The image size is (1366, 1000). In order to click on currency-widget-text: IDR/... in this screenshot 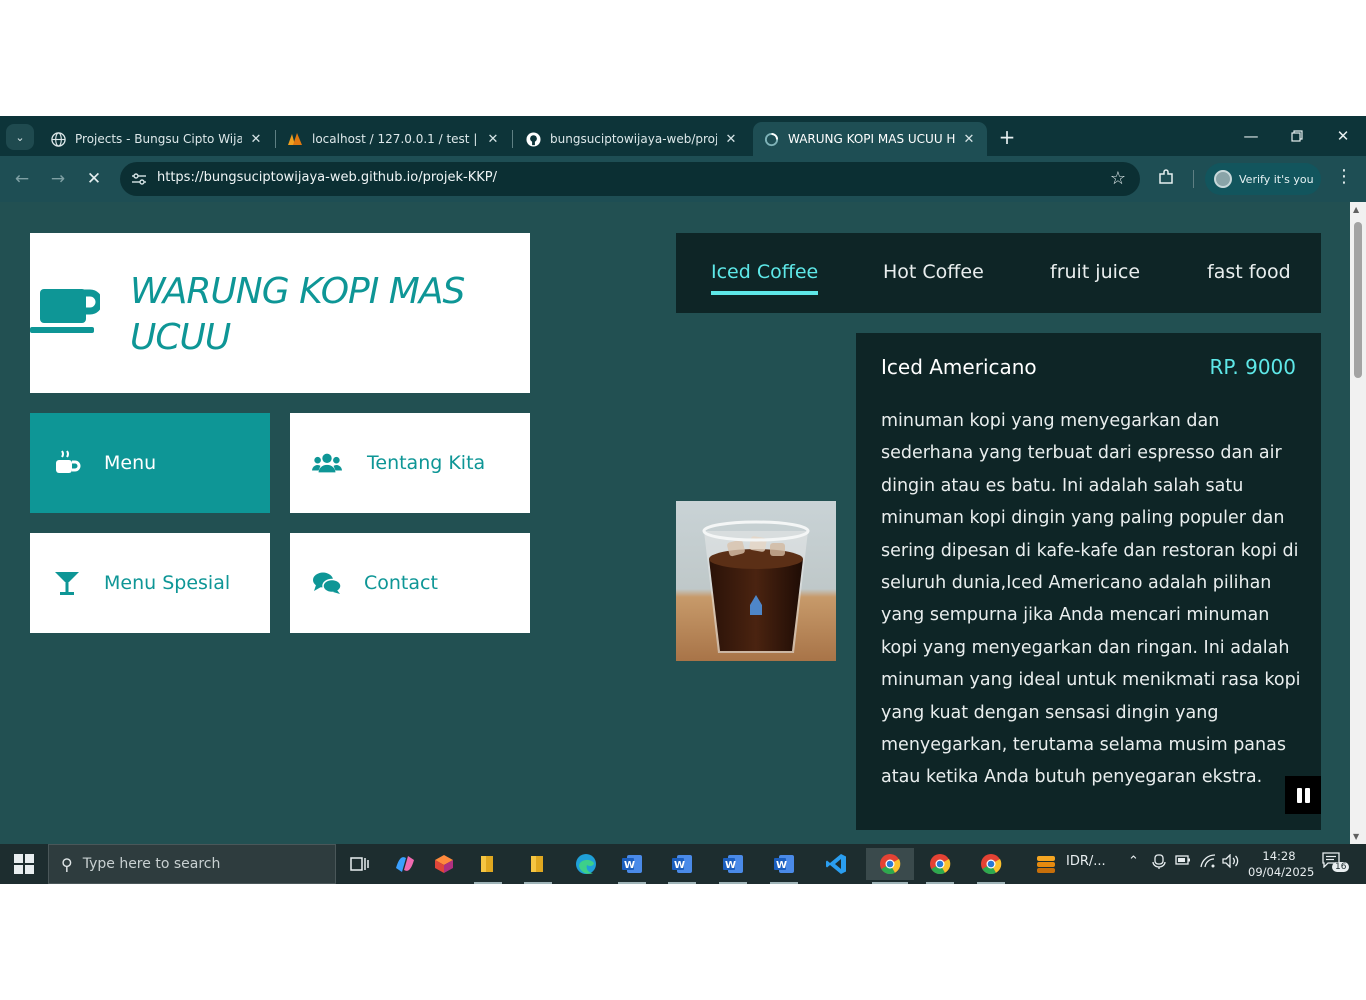, I will do `click(1086, 861)`.